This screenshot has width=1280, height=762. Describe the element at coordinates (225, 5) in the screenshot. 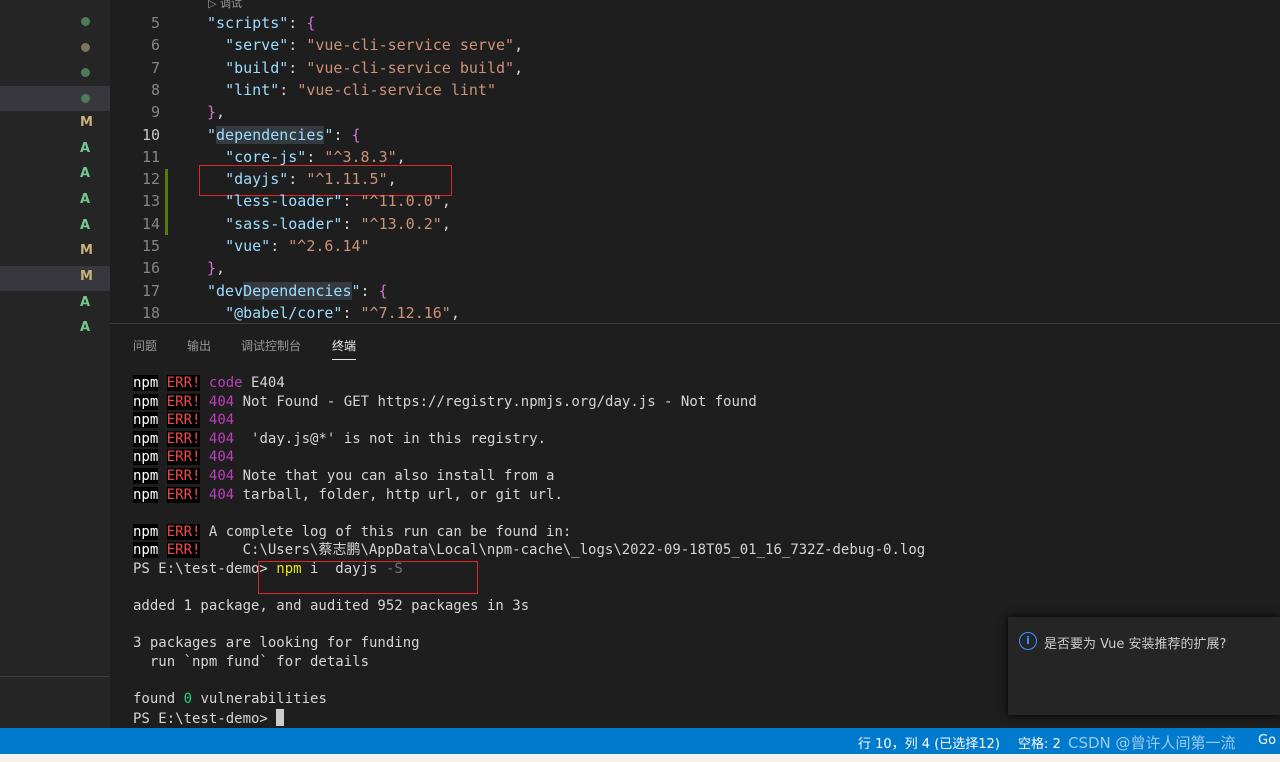

I see `debug-codelens: ▷ 调试` at that location.